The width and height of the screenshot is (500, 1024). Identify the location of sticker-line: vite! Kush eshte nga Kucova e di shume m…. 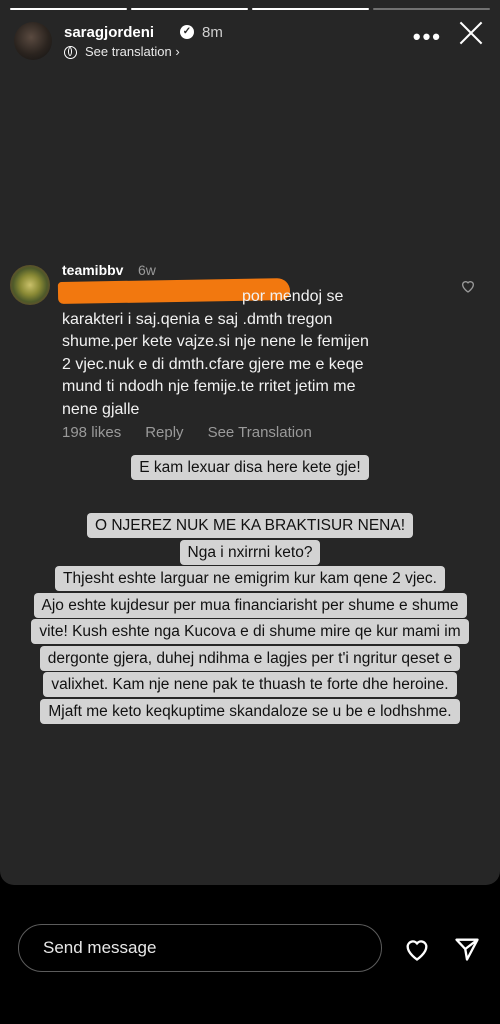
(250, 631).